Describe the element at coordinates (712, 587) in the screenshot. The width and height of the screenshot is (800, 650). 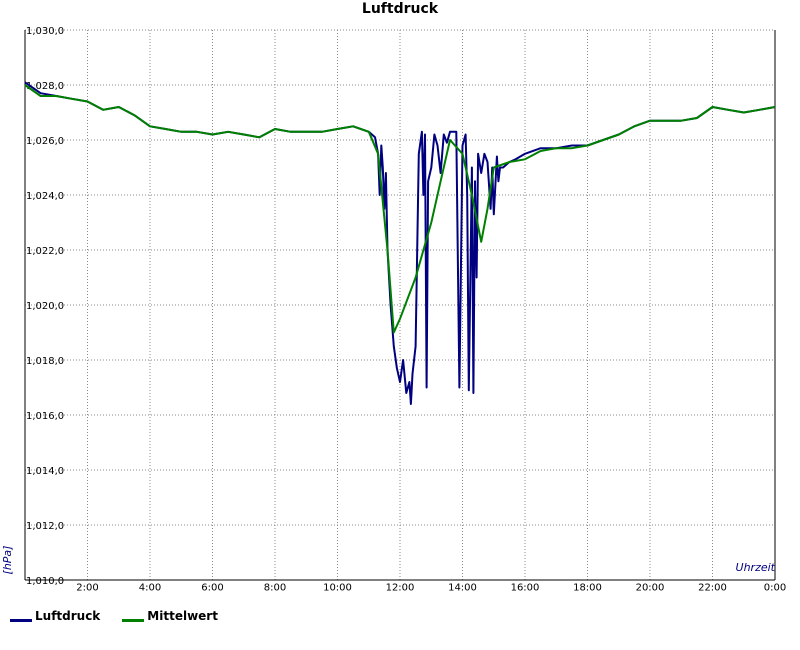
I see `x-tick-label: 22:00` at that location.